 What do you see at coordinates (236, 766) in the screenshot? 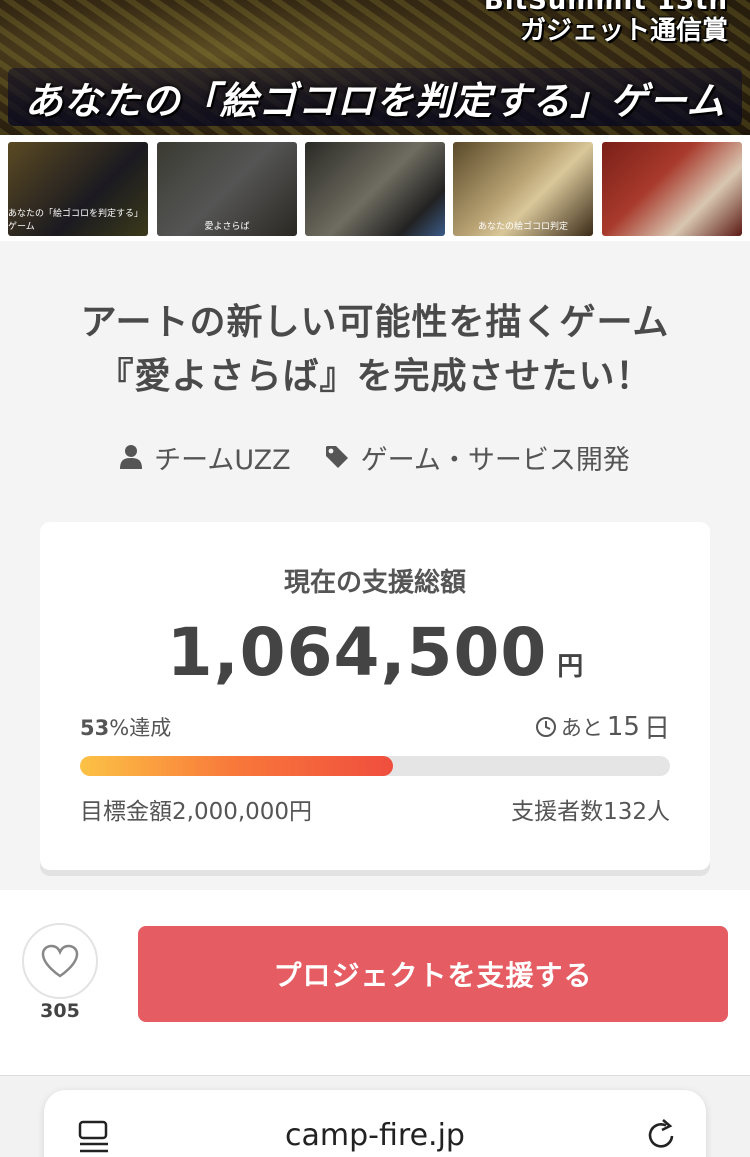
I see `progress-bar-fill` at bounding box center [236, 766].